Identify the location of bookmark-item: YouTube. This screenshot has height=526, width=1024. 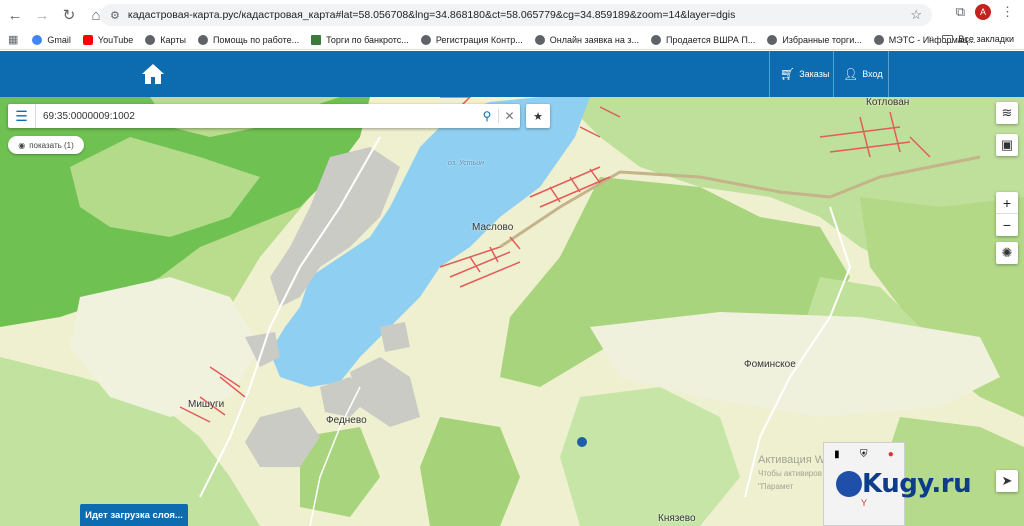
(107, 39).